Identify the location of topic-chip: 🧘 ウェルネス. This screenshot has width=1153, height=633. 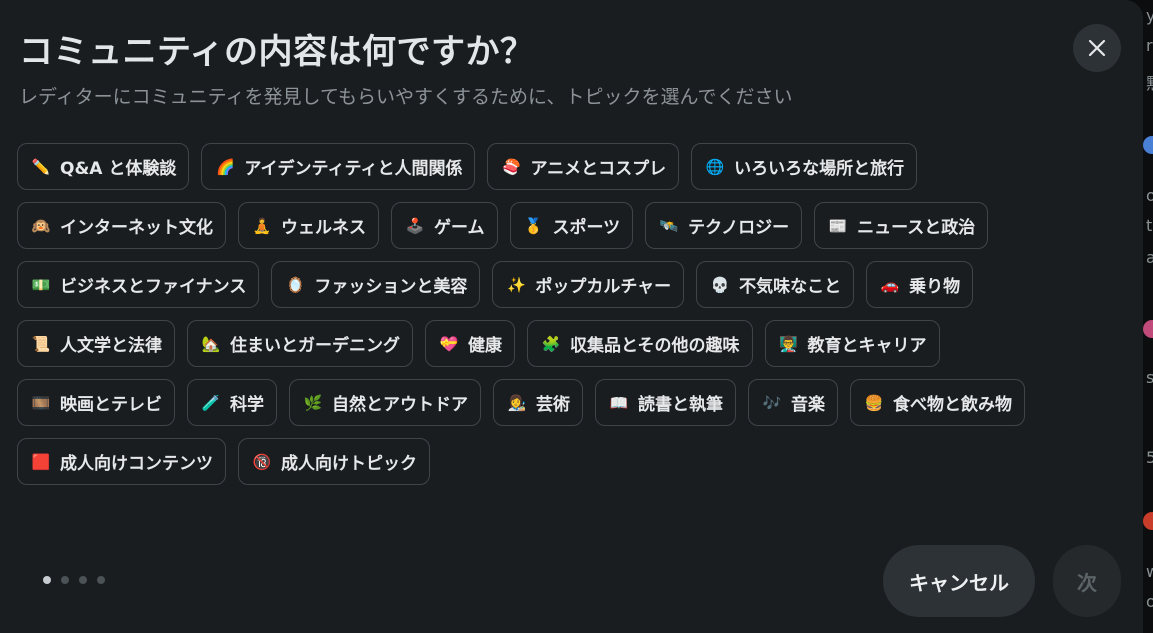
(308, 225).